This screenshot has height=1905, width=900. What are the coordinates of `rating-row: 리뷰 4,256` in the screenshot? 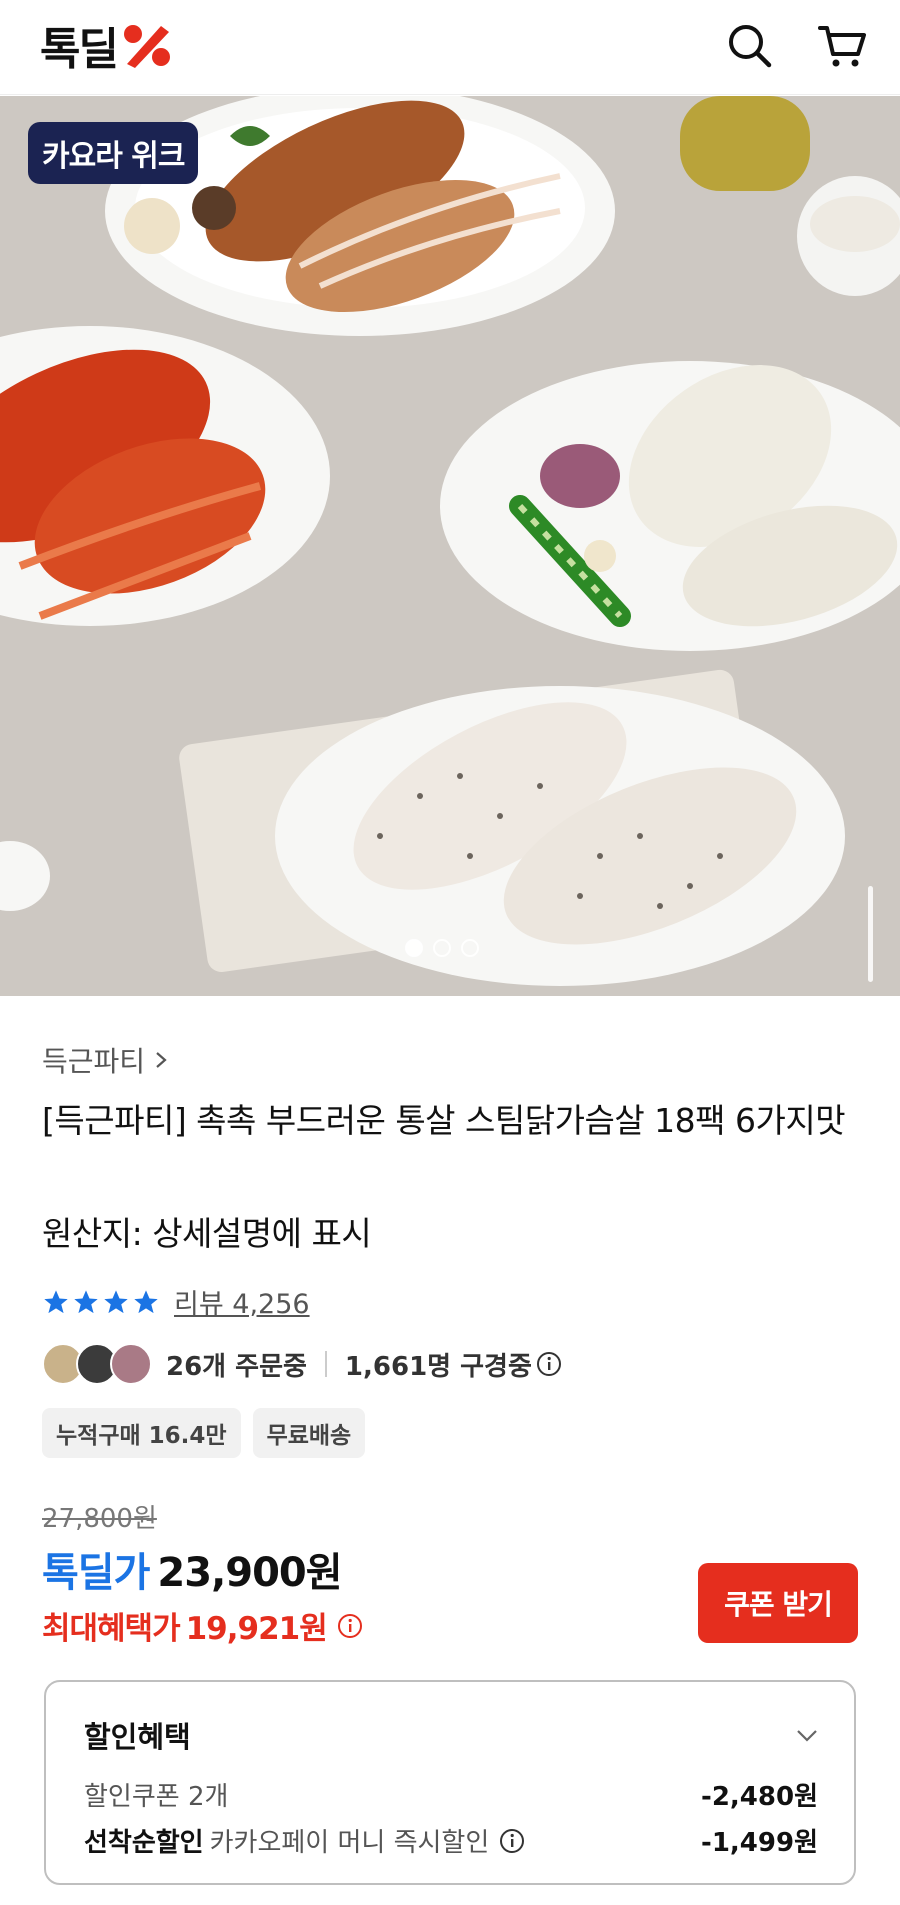 It's located at (176, 1301).